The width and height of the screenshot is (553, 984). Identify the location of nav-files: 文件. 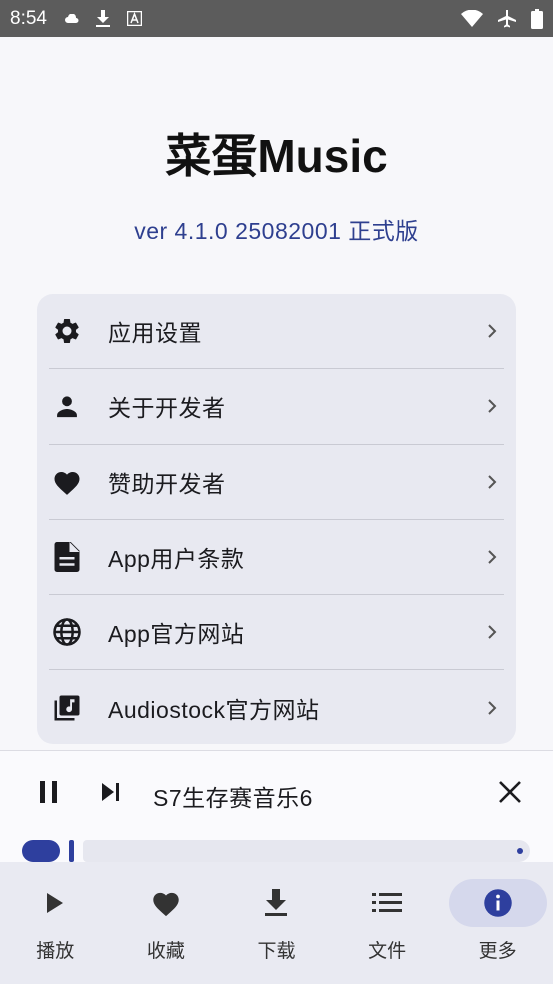
(387, 923).